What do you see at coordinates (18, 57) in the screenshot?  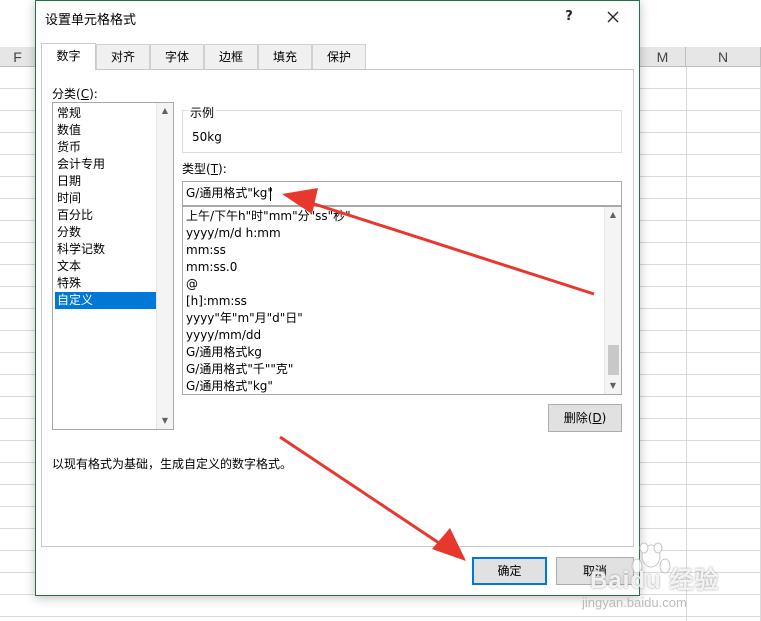 I see `column-header-f: F` at bounding box center [18, 57].